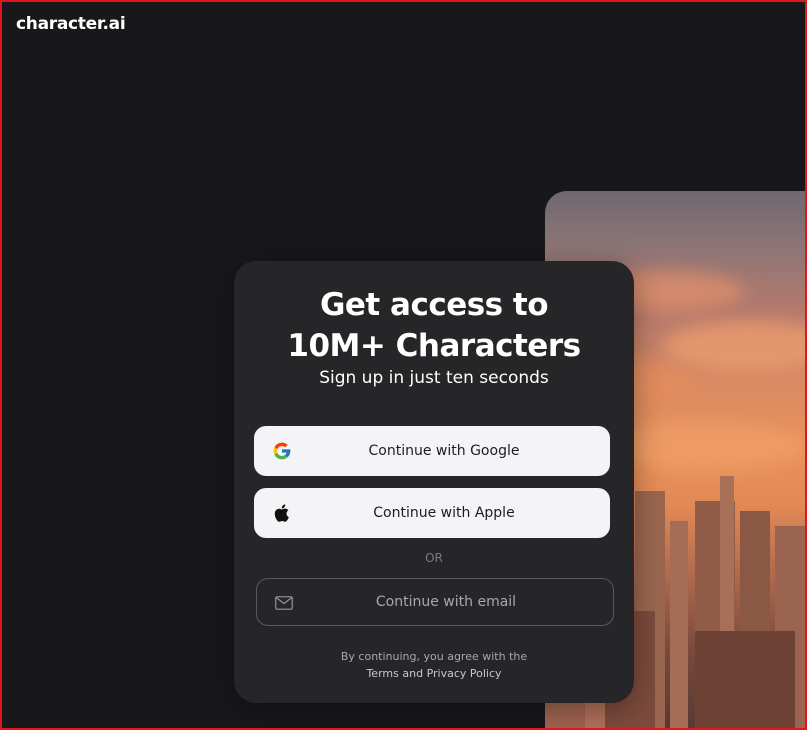 This screenshot has height=730, width=807. What do you see at coordinates (382, 673) in the screenshot?
I see `terms-link: Terms` at bounding box center [382, 673].